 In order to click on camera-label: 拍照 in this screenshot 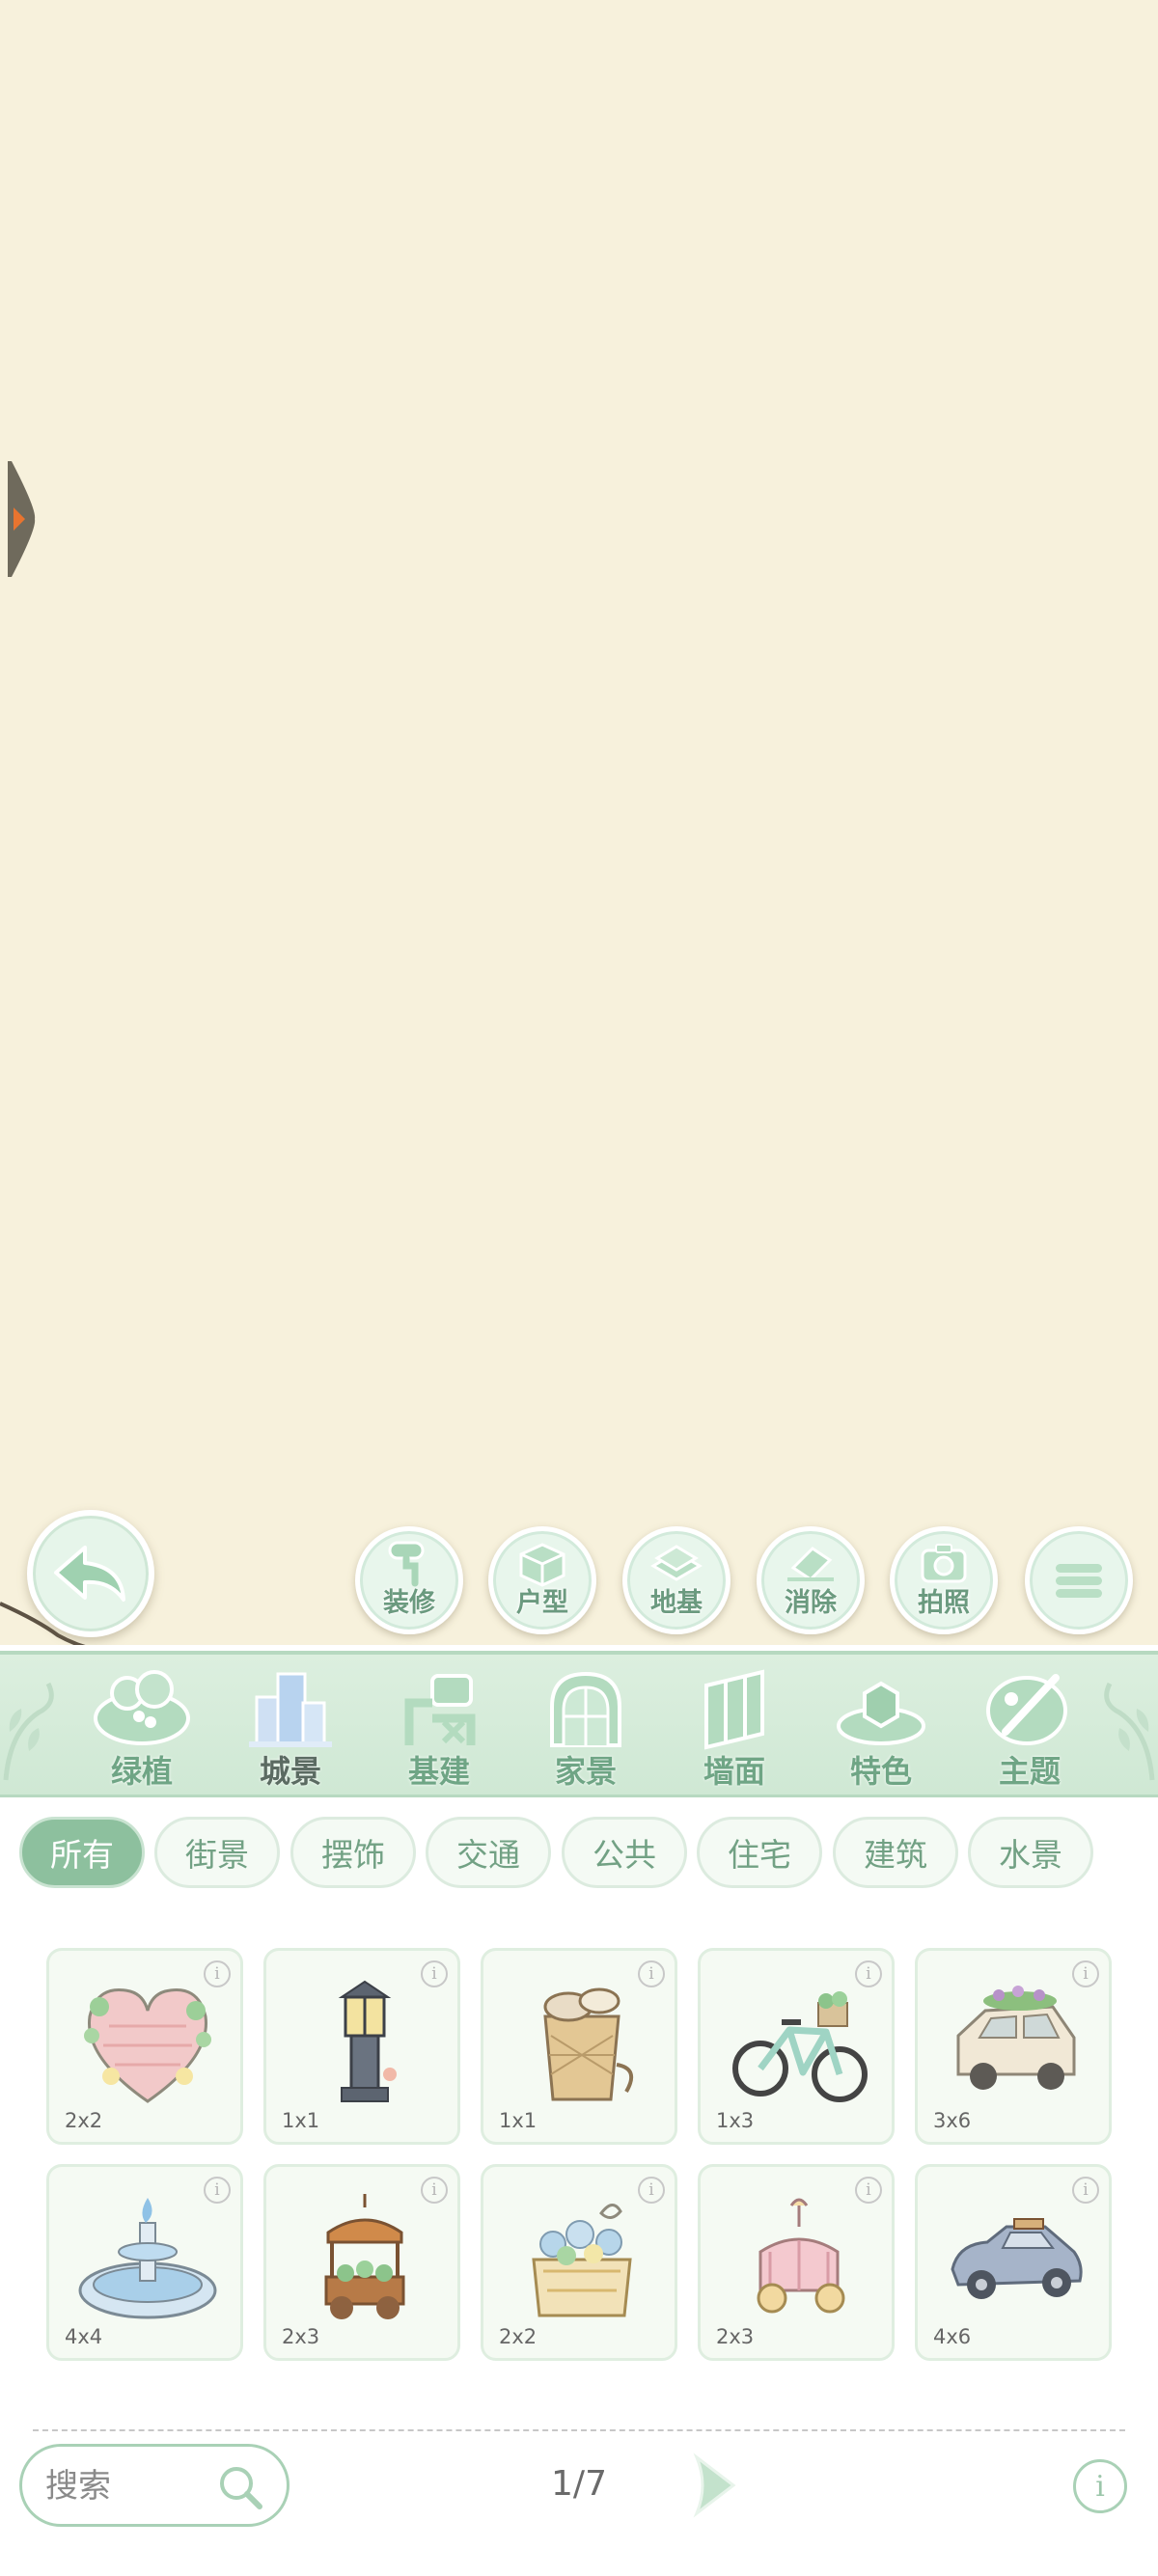, I will do `click(944, 1602)`.